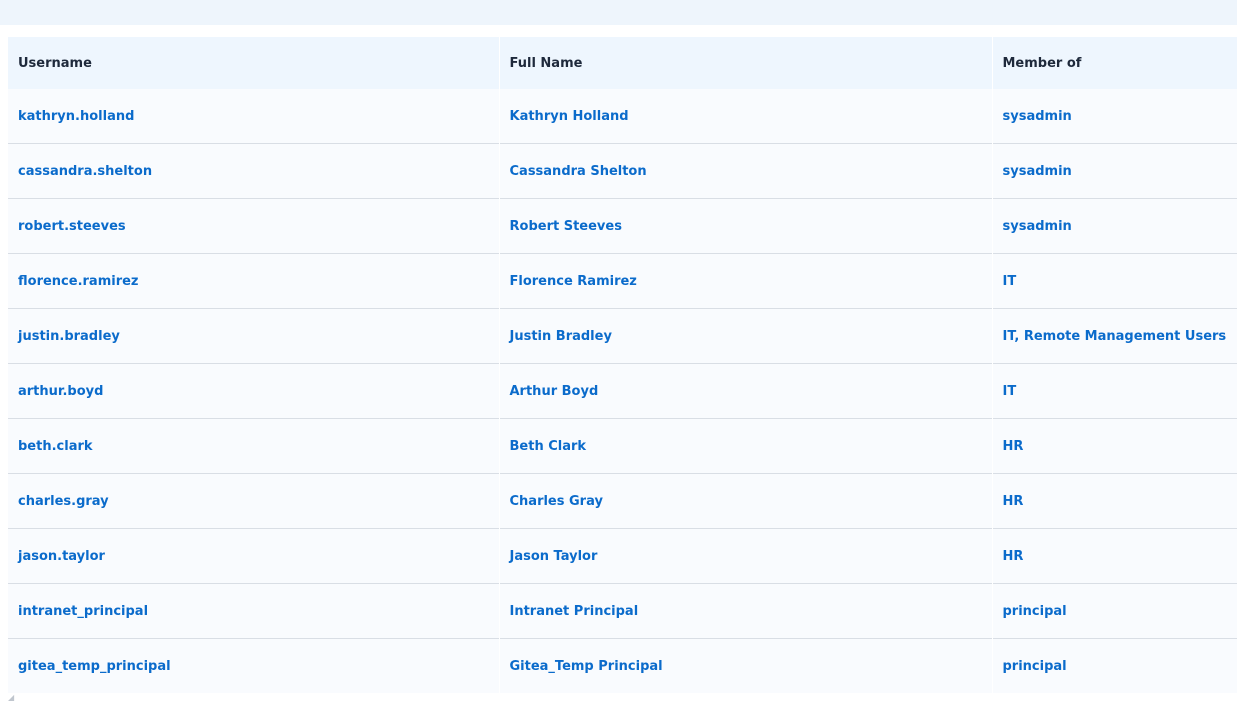 This screenshot has width=1237, height=702. Describe the element at coordinates (94, 666) in the screenshot. I see `username-link: gitea_temp_principal` at that location.